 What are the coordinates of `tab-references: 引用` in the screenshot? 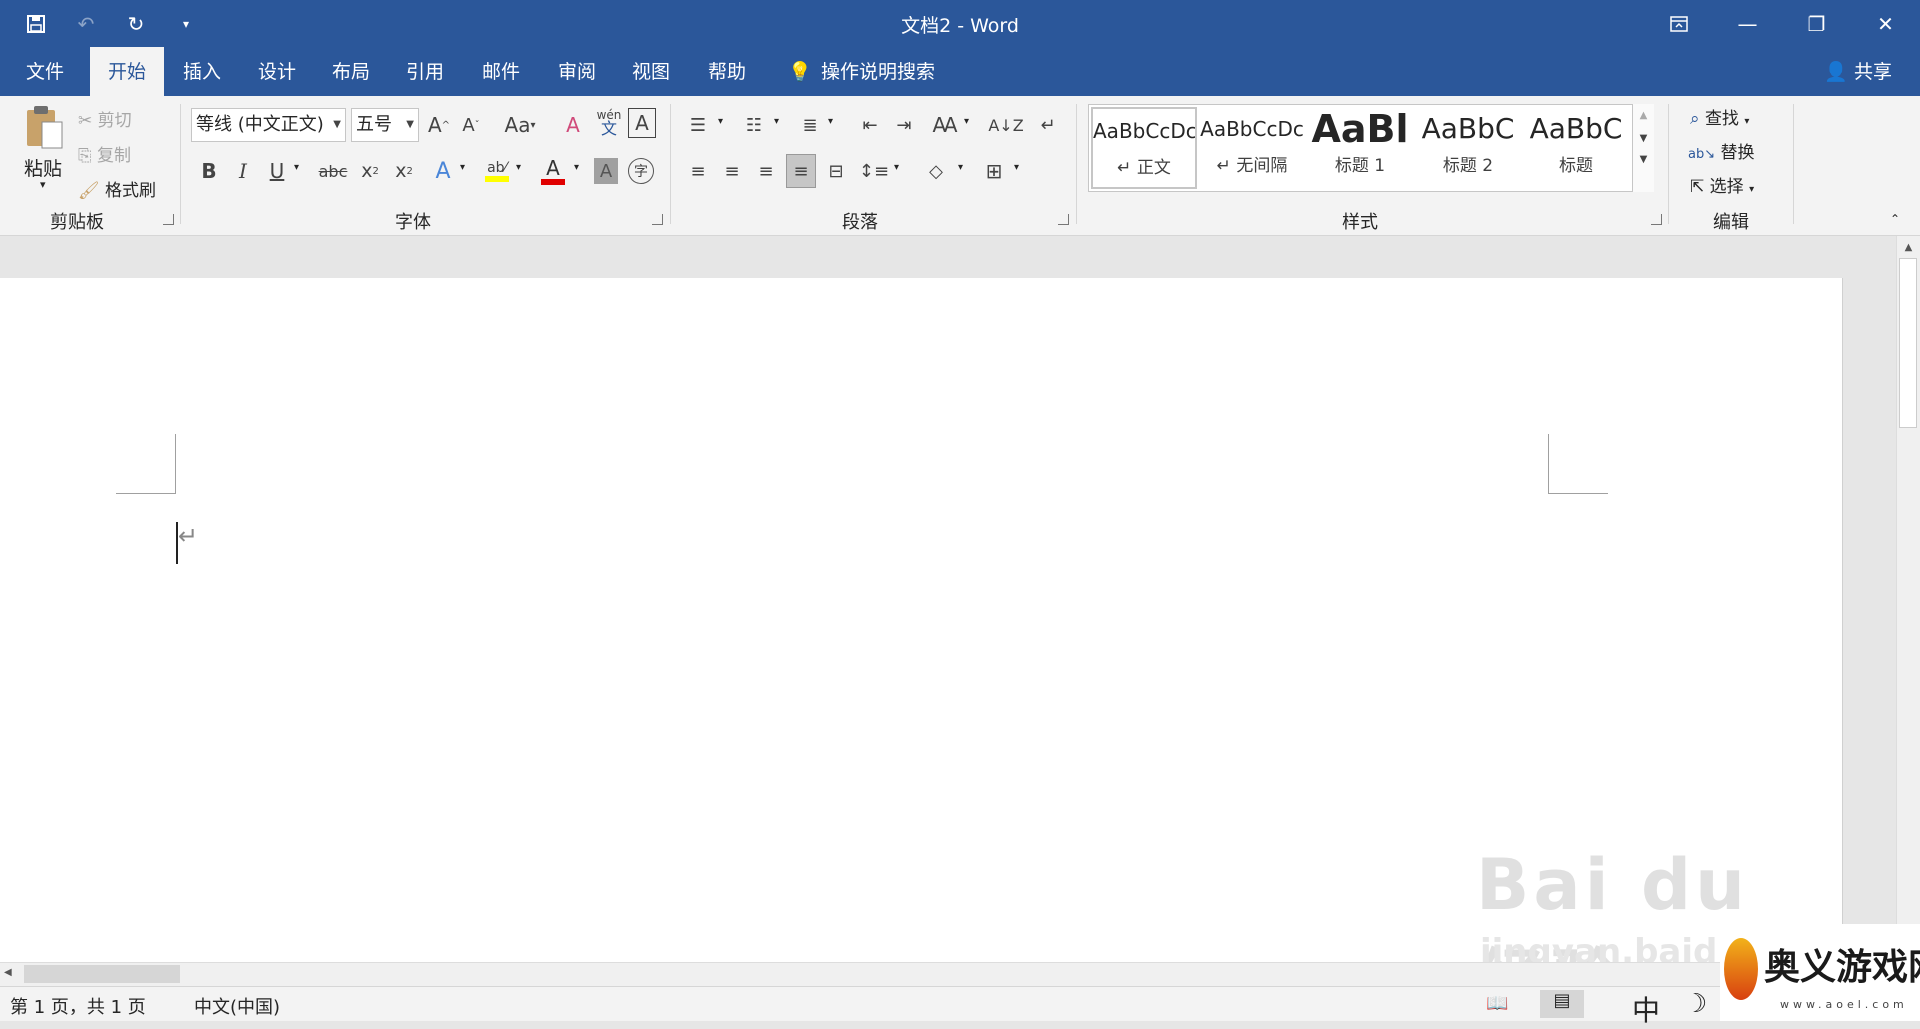 It's located at (425, 71).